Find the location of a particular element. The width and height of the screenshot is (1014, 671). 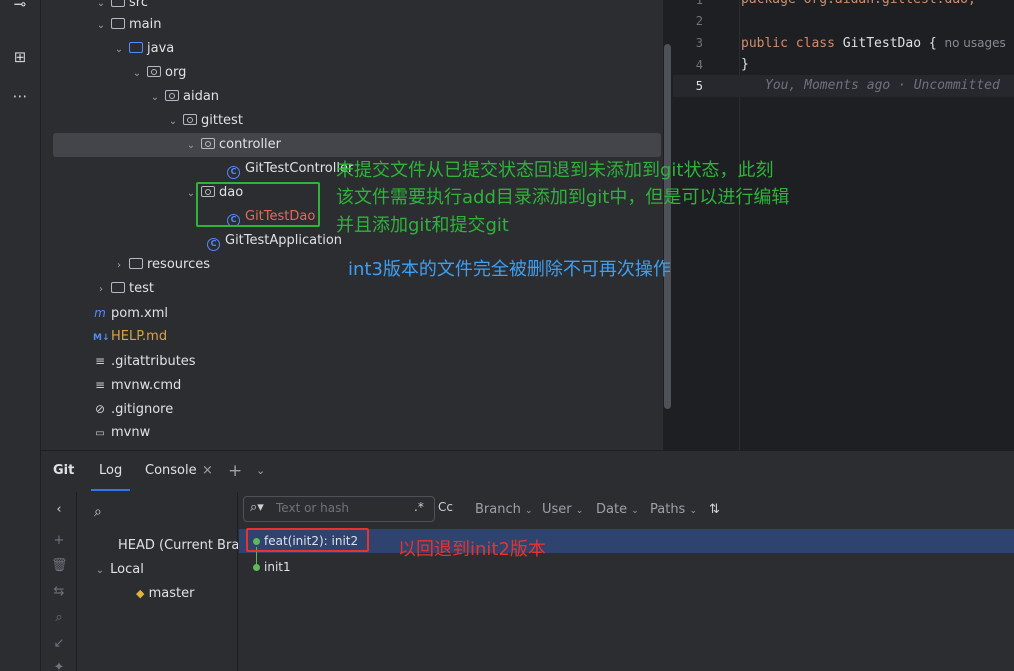

close-icon: × is located at coordinates (207, 471).